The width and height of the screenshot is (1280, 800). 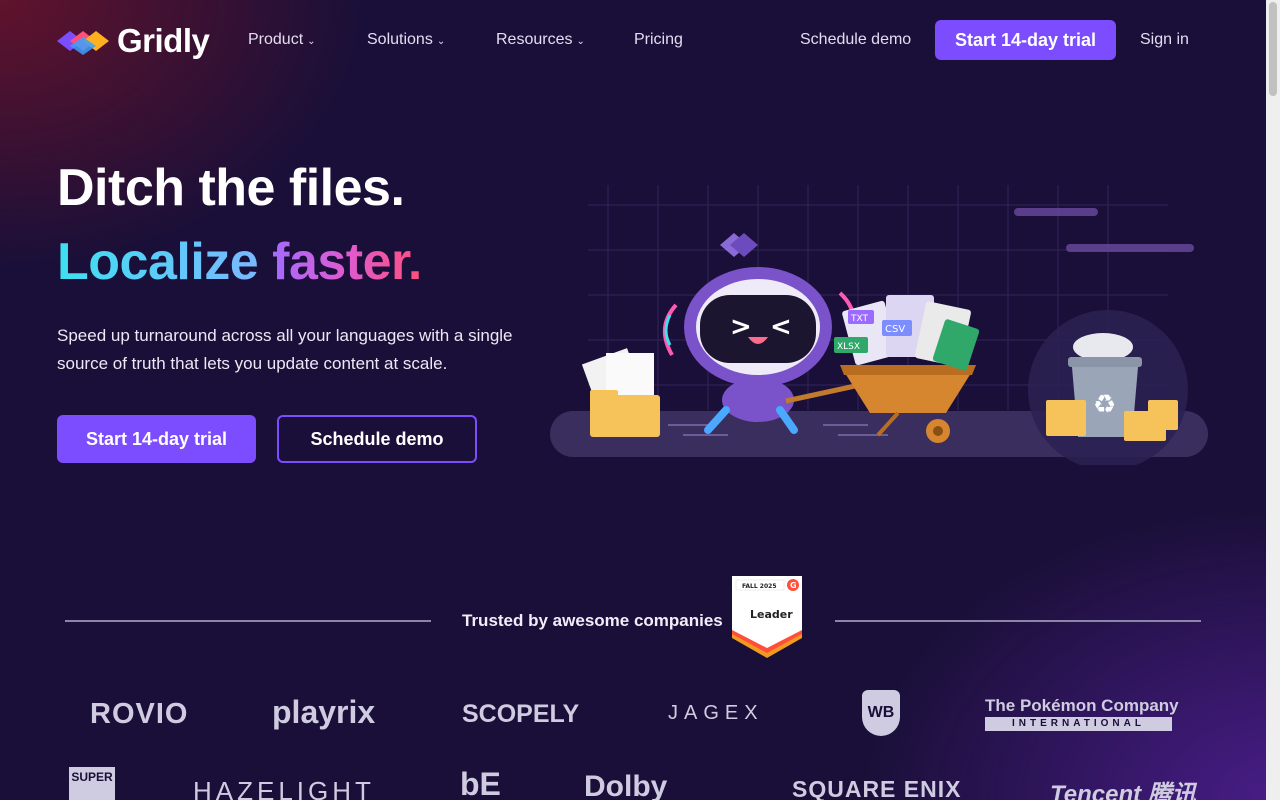 I want to click on file-label-txt: TXT, so click(x=859, y=319).